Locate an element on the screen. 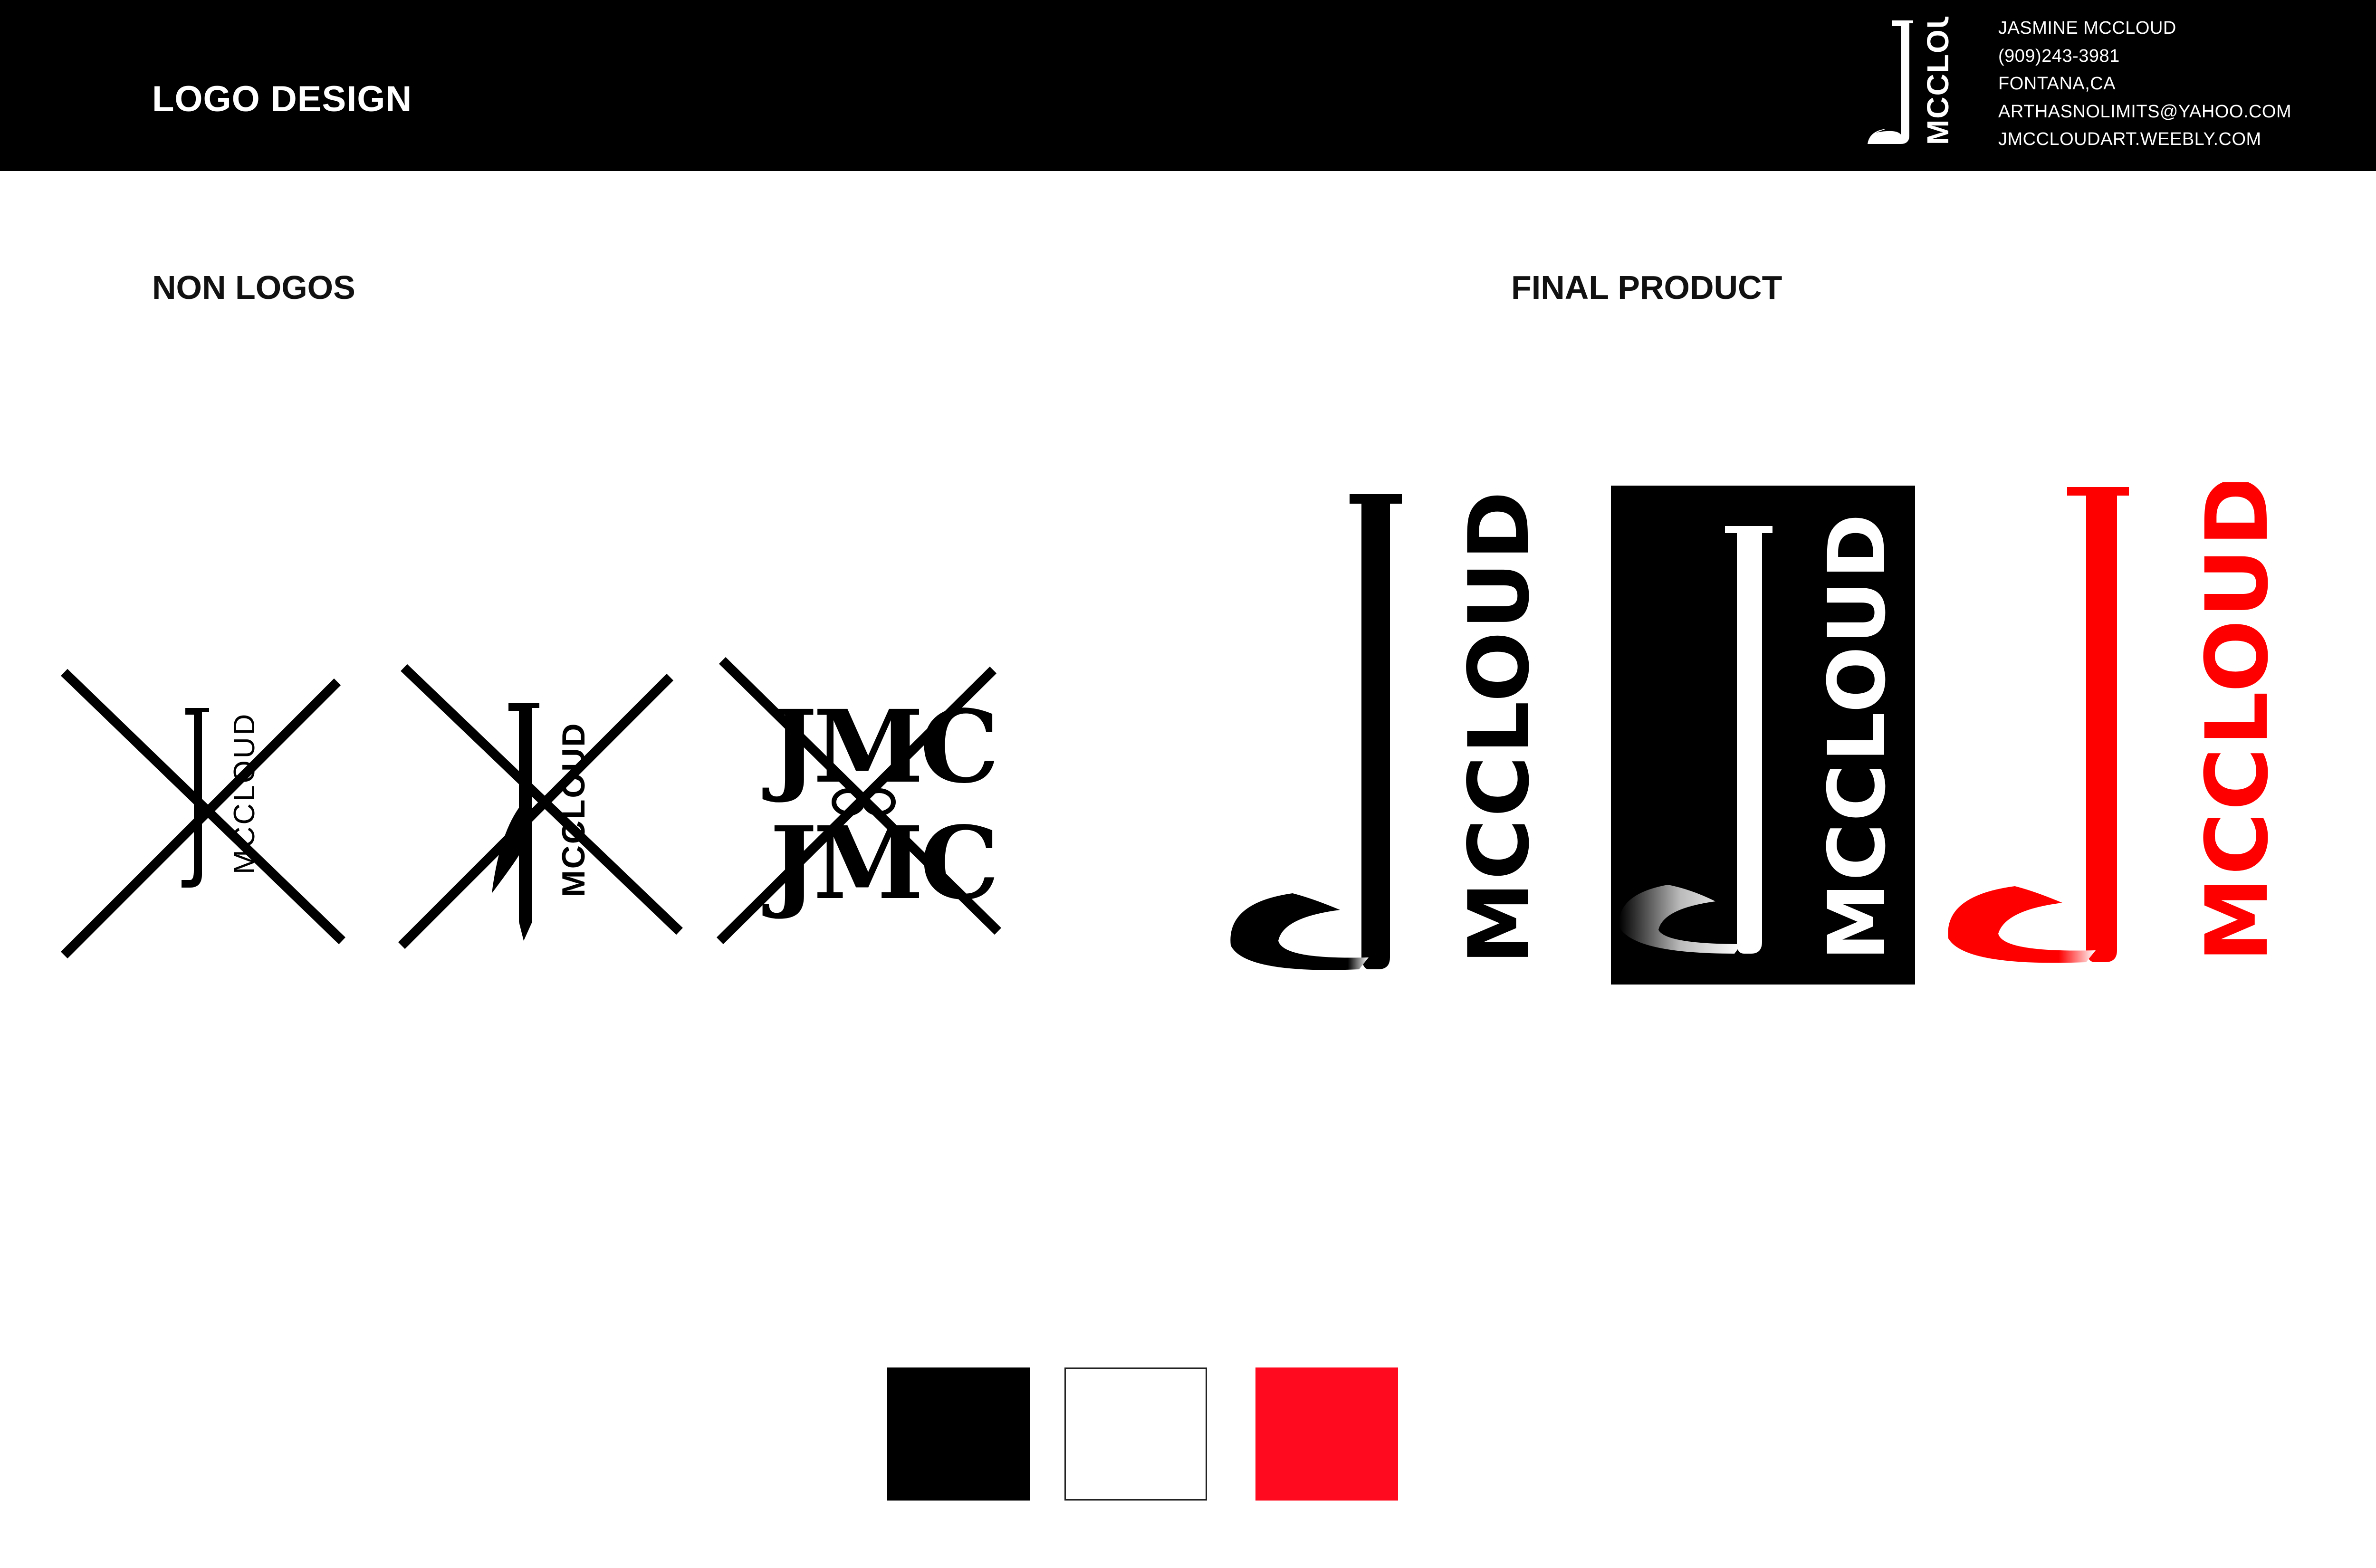 The width and height of the screenshot is (2376, 1568). final-logo-2-wordmark: MCCLOUD is located at coordinates (1857, 737).